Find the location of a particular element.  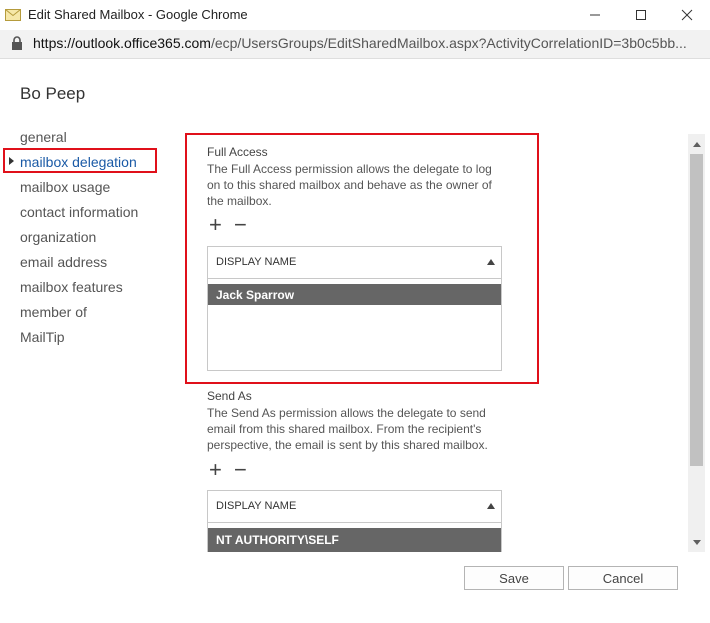

window-titlebar: Edit Shared Mailbox - Google Chrome is located at coordinates (355, 15).